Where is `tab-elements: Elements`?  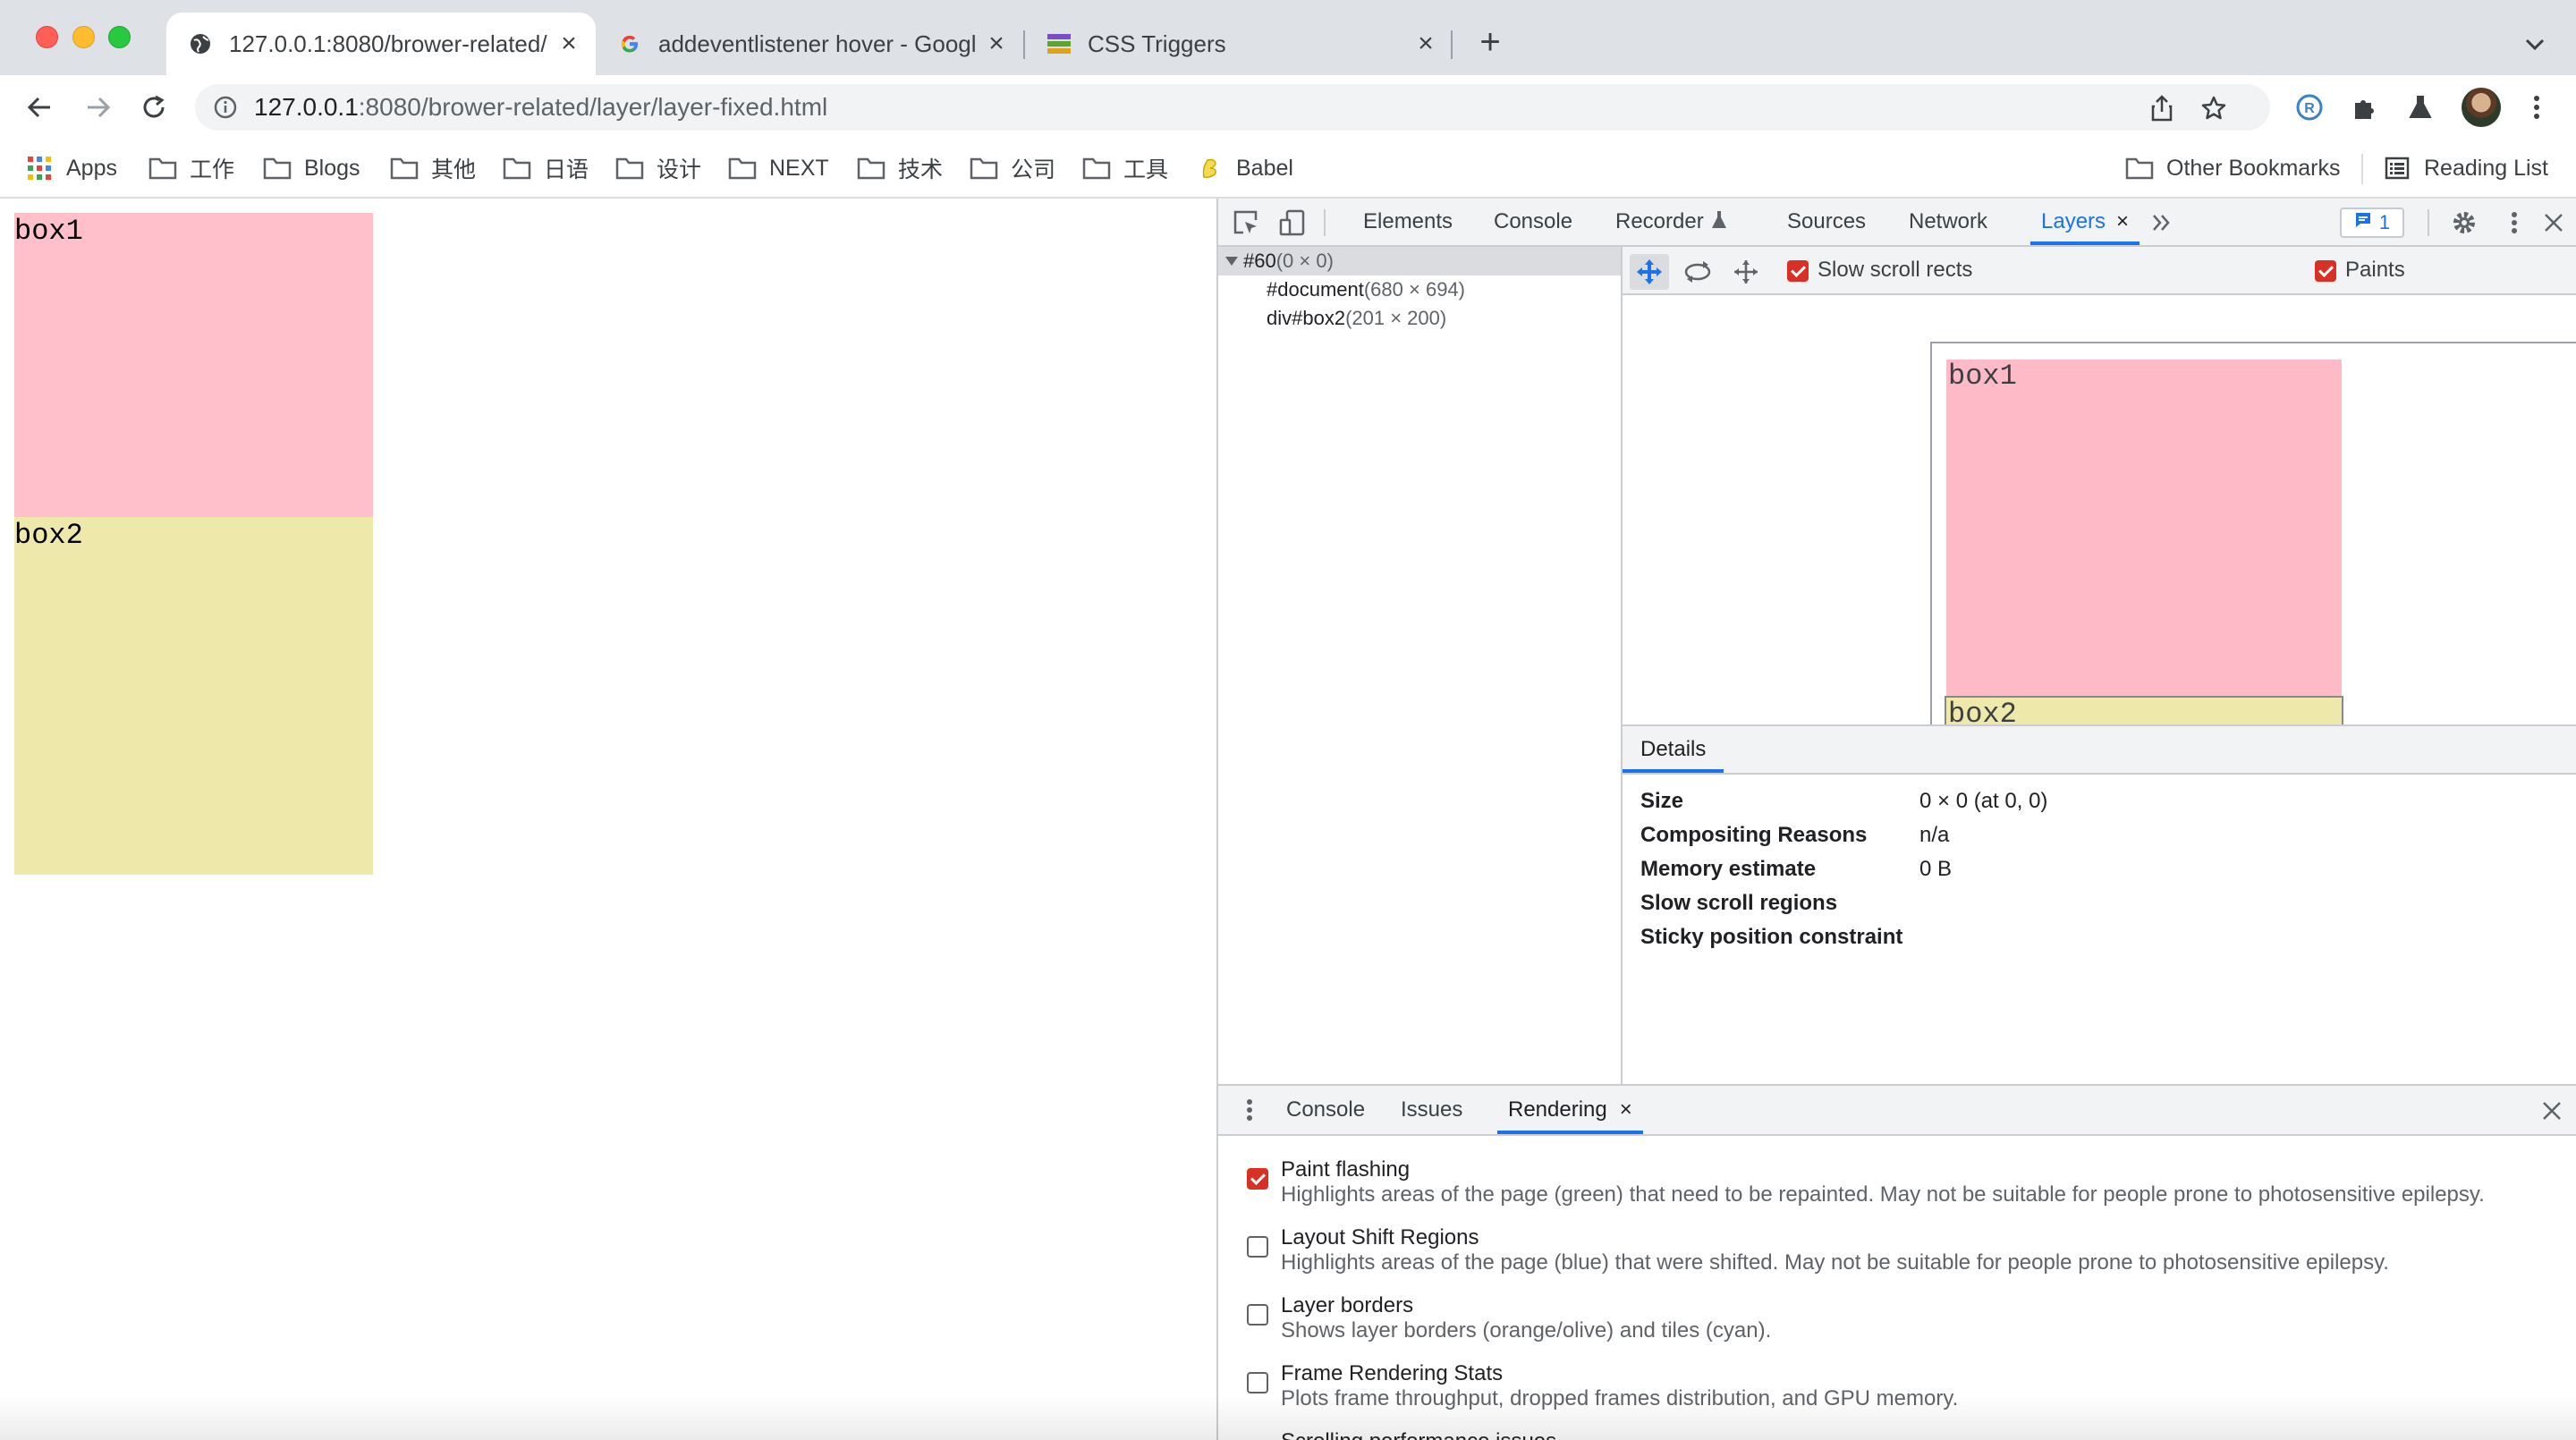 tab-elements: Elements is located at coordinates (1408, 222).